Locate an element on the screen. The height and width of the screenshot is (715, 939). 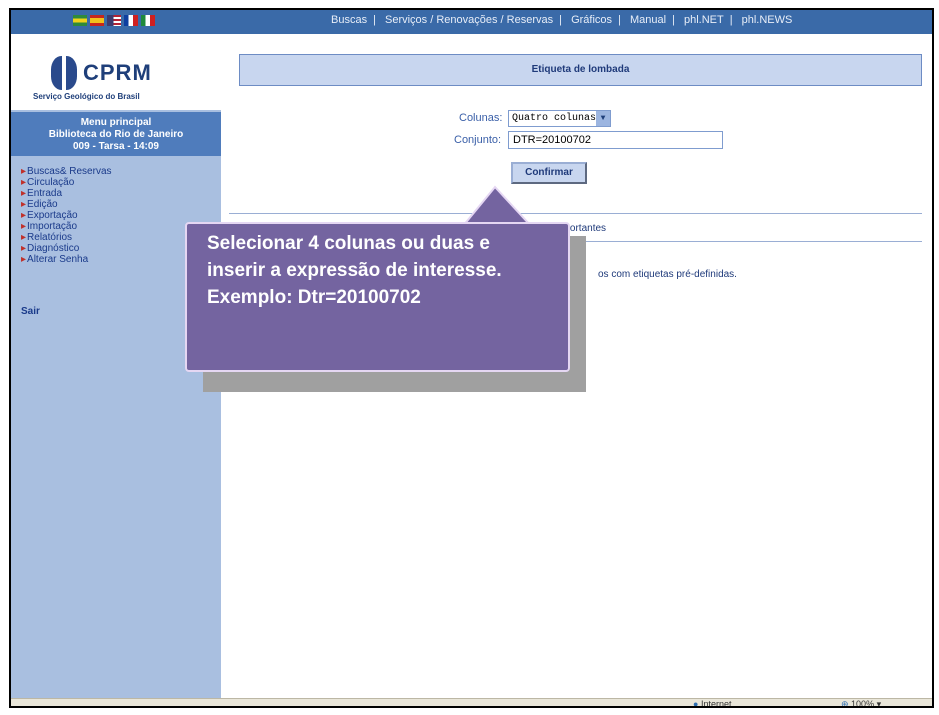
logout-link: Sair is located at coordinates (30, 311).